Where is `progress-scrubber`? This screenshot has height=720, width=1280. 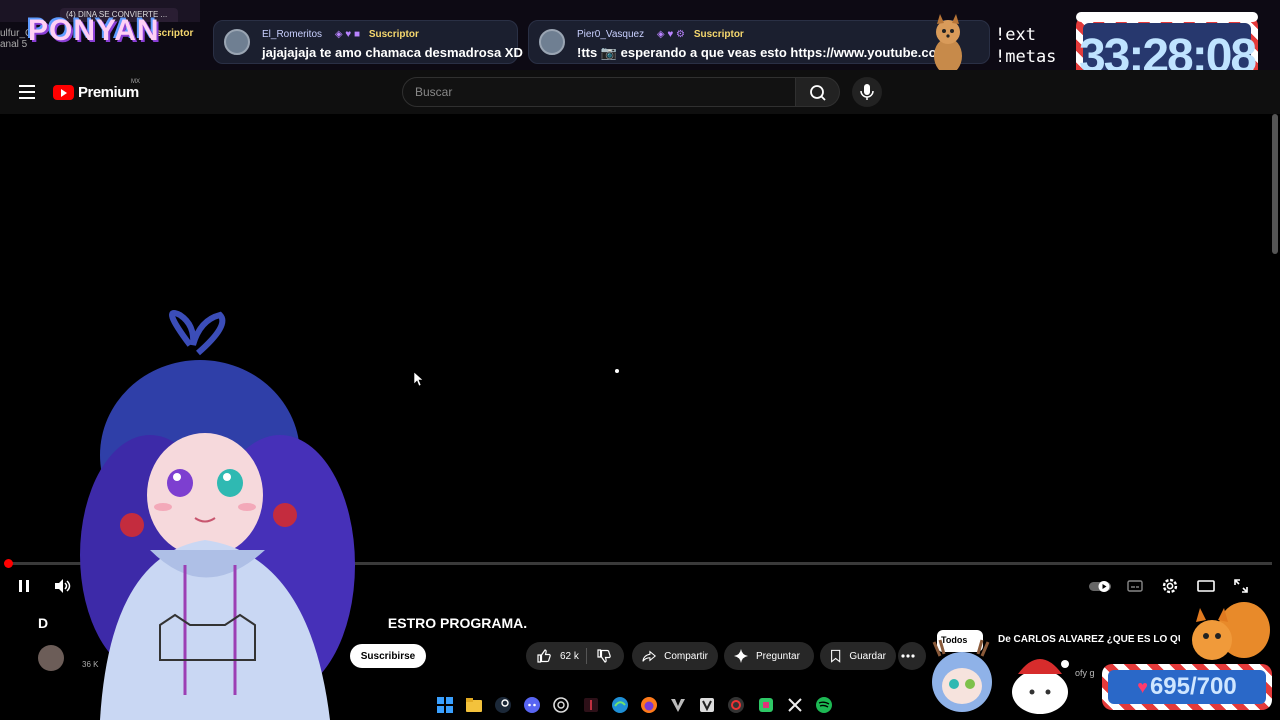 progress-scrubber is located at coordinates (8, 563).